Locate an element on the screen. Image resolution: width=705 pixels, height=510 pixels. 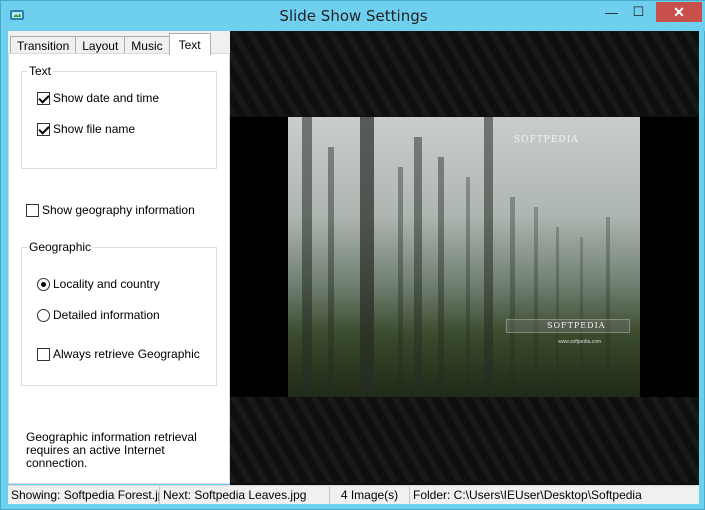
show-date-time-option: Show date and time is located at coordinates (98, 98).